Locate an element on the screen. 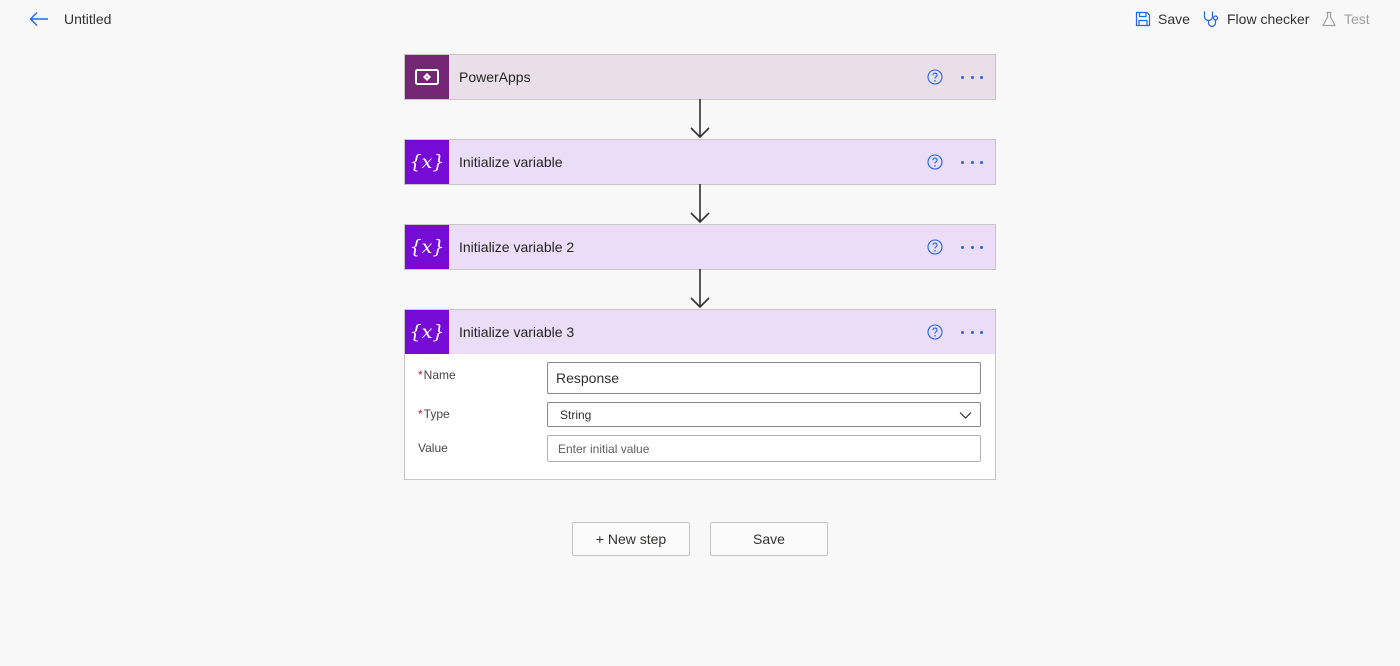  test-label: Test is located at coordinates (1357, 19).